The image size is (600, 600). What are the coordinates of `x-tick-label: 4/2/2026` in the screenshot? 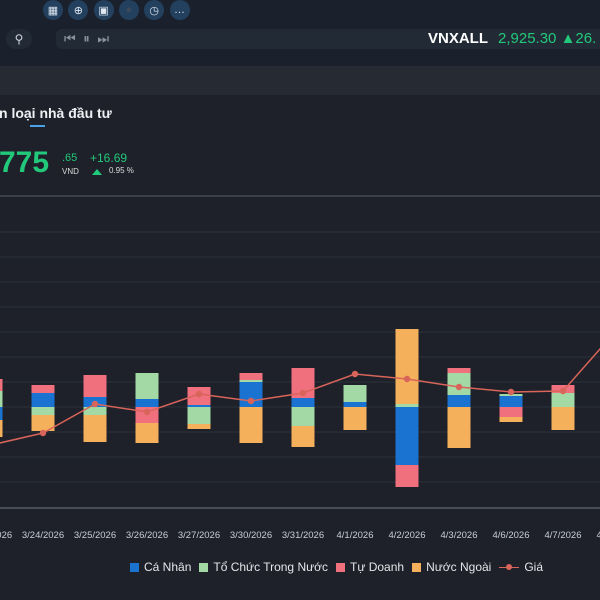 It's located at (407, 535).